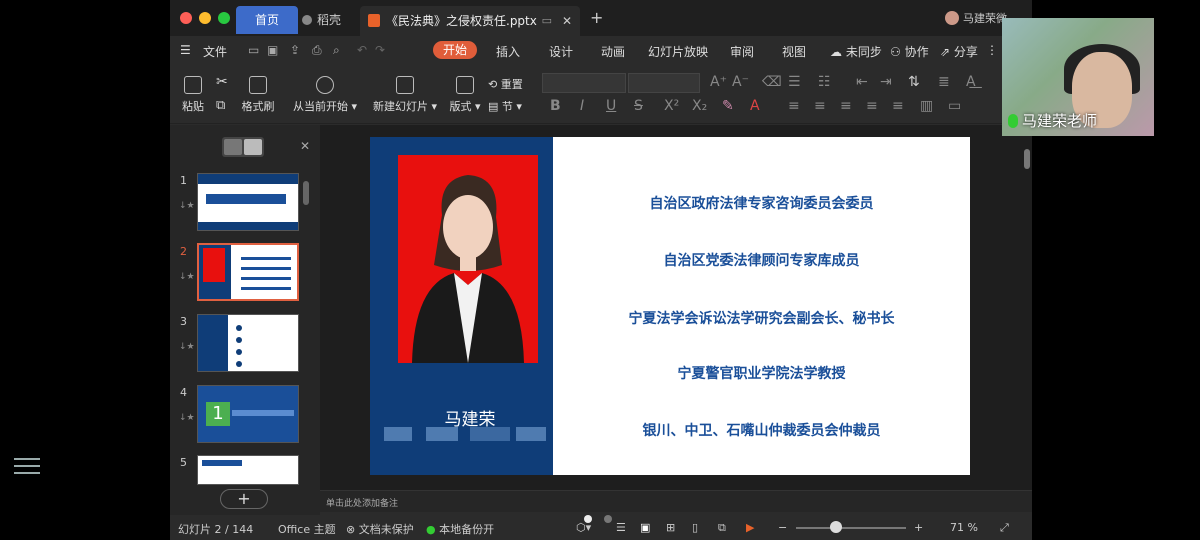  I want to click on numbering-icon: ☷, so click(824, 82).